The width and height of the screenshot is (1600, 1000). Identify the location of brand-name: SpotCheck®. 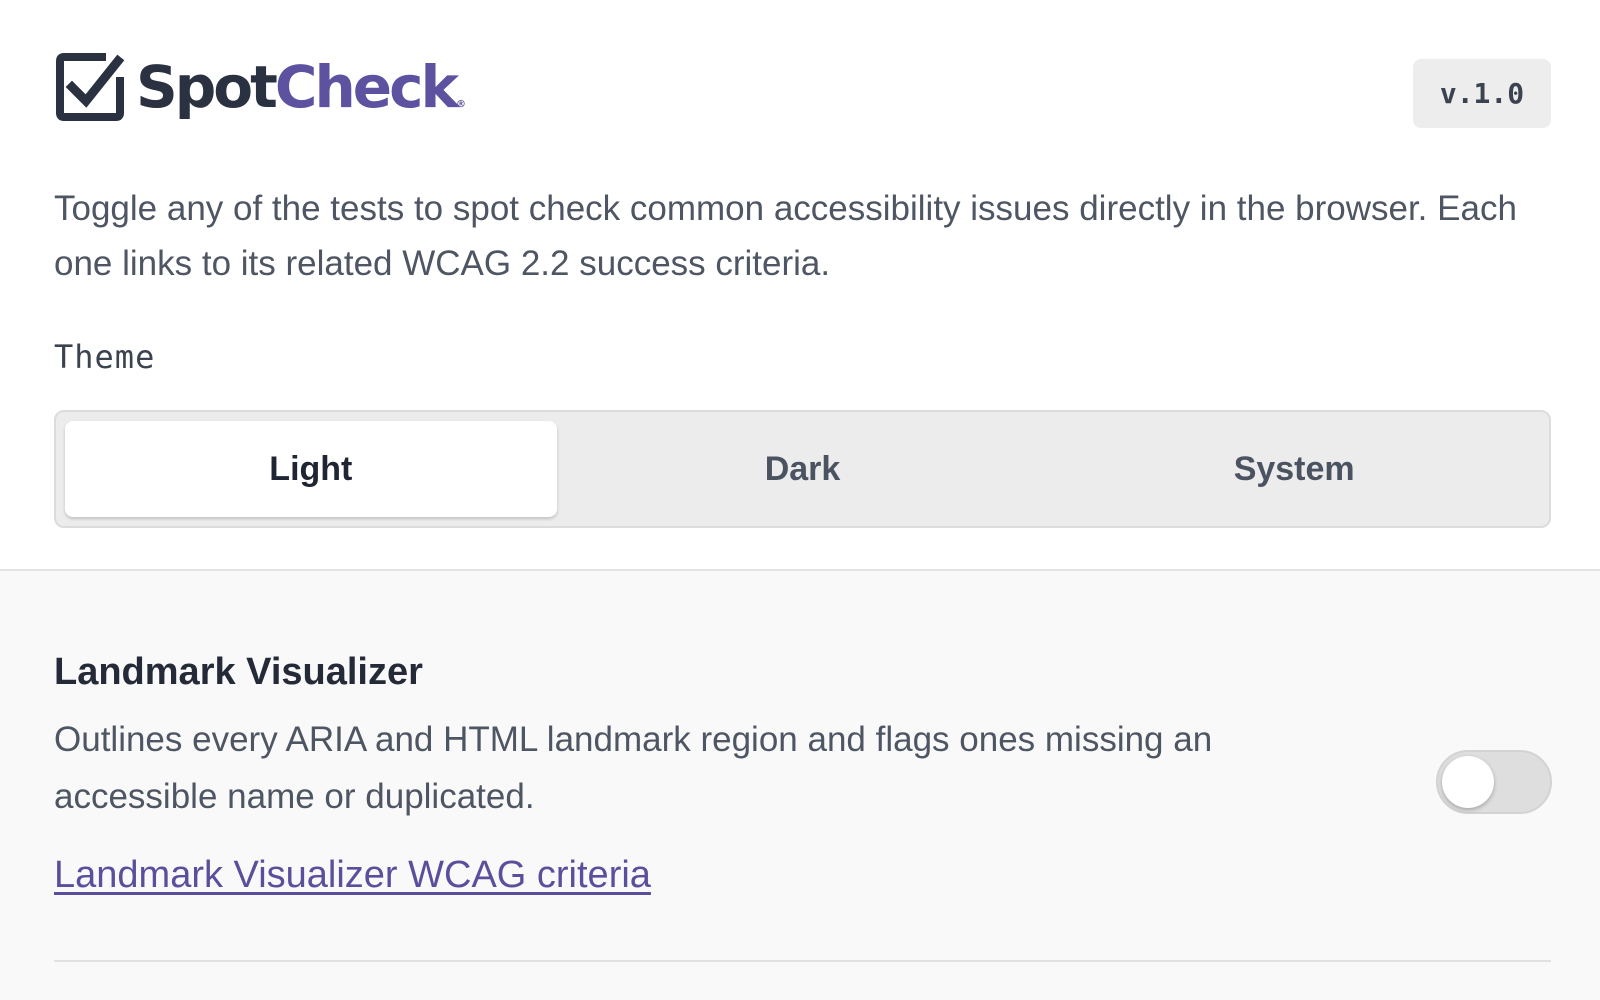
(301, 87).